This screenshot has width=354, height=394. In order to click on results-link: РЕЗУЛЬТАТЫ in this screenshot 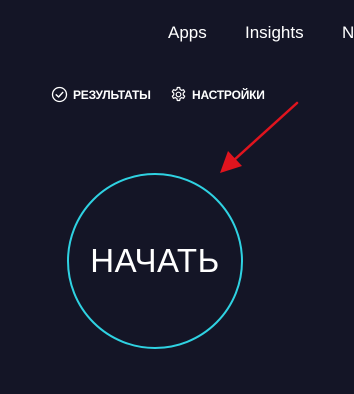, I will do `click(101, 94)`.